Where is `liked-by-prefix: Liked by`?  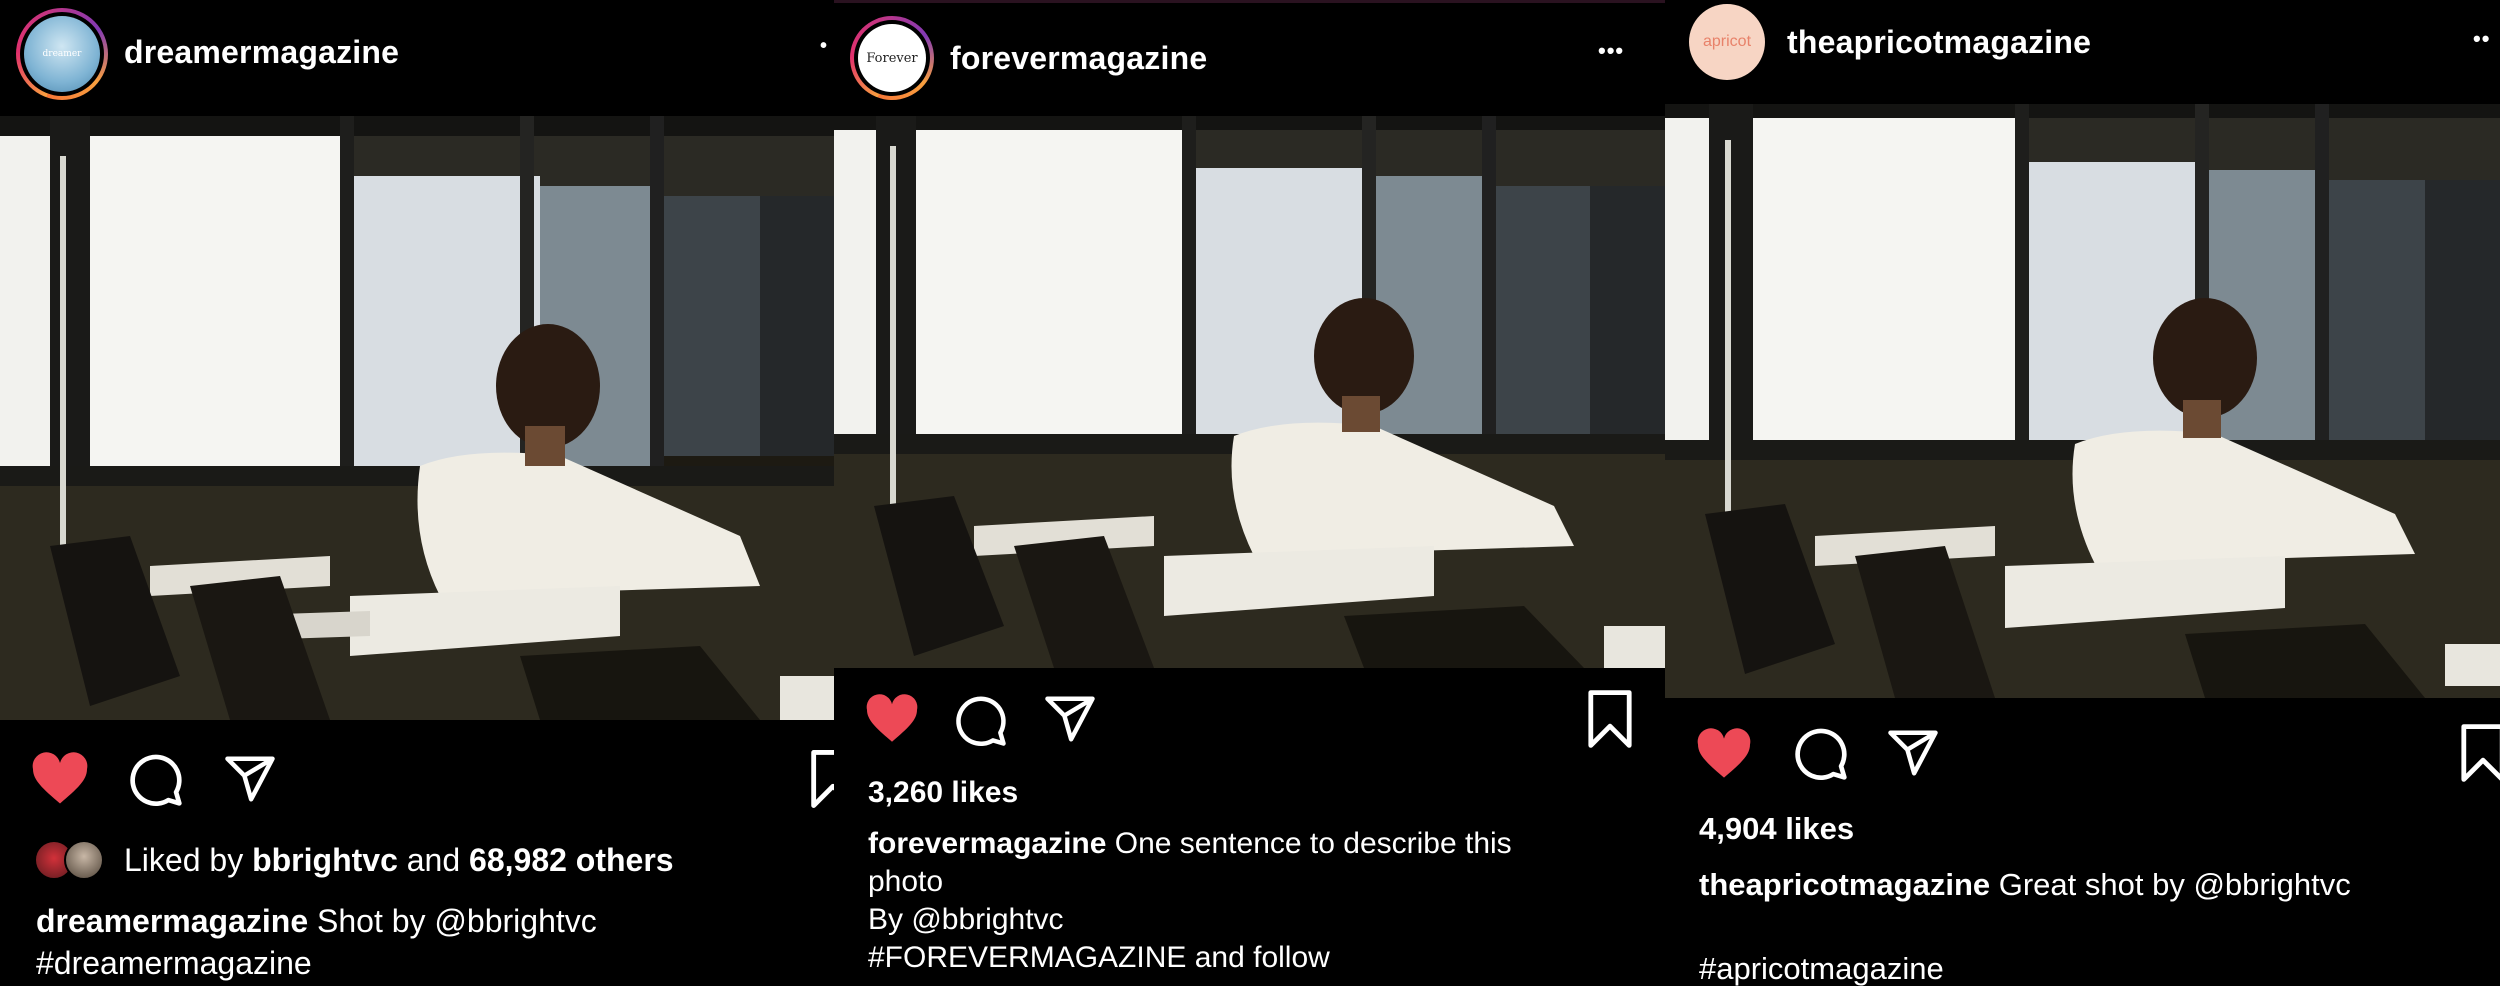
liked-by-prefix: Liked by is located at coordinates (188, 860).